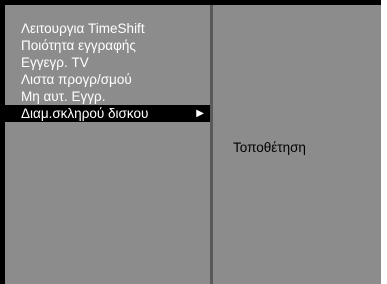 The image size is (387, 284). What do you see at coordinates (55, 62) in the screenshot?
I see `menu-item-label: Εγγεγρ. TV` at bounding box center [55, 62].